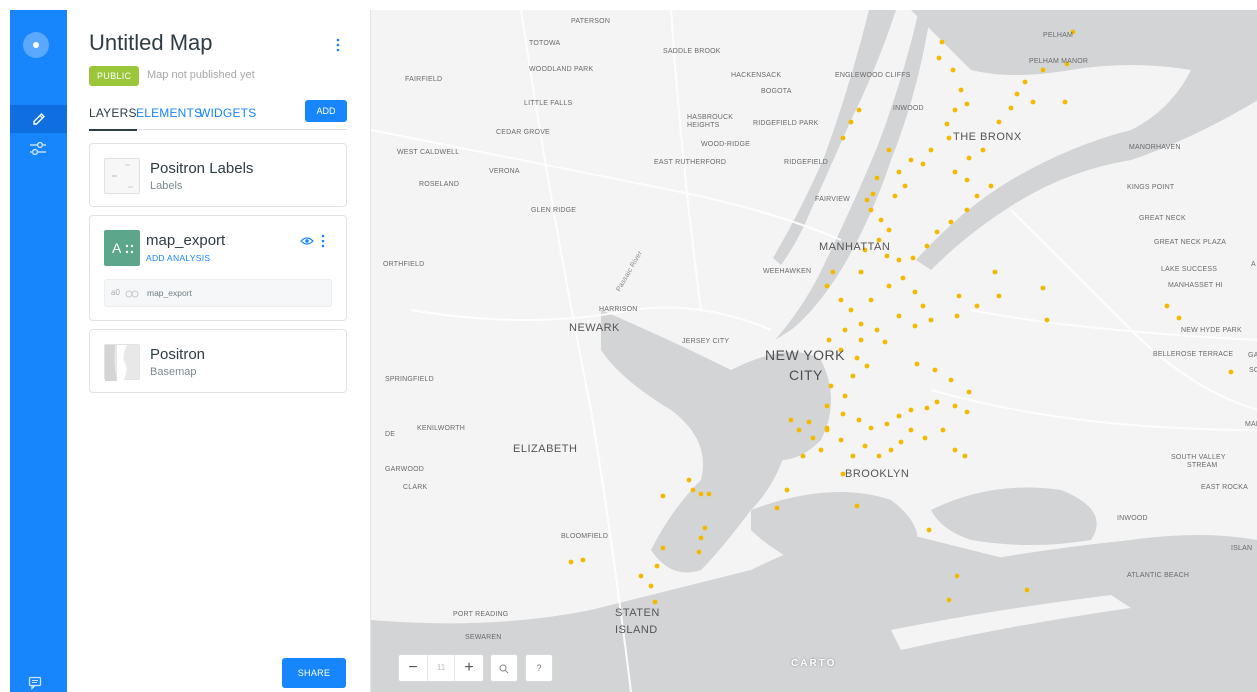  Describe the element at coordinates (177, 354) in the screenshot. I see `layer-title: Positron` at that location.